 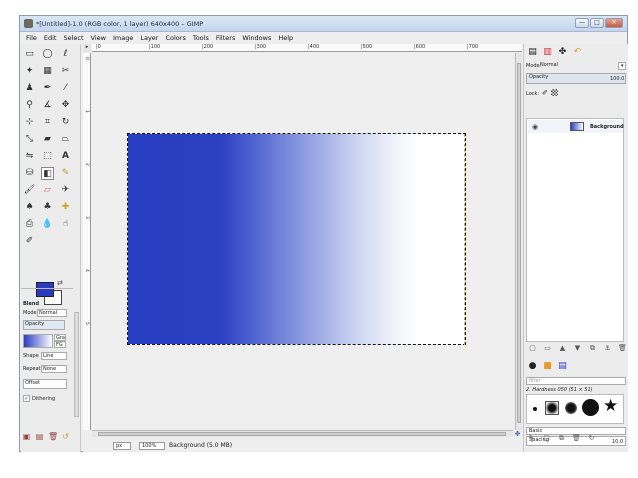 I want to click on restore-options-icon: ▤, so click(x=39, y=436).